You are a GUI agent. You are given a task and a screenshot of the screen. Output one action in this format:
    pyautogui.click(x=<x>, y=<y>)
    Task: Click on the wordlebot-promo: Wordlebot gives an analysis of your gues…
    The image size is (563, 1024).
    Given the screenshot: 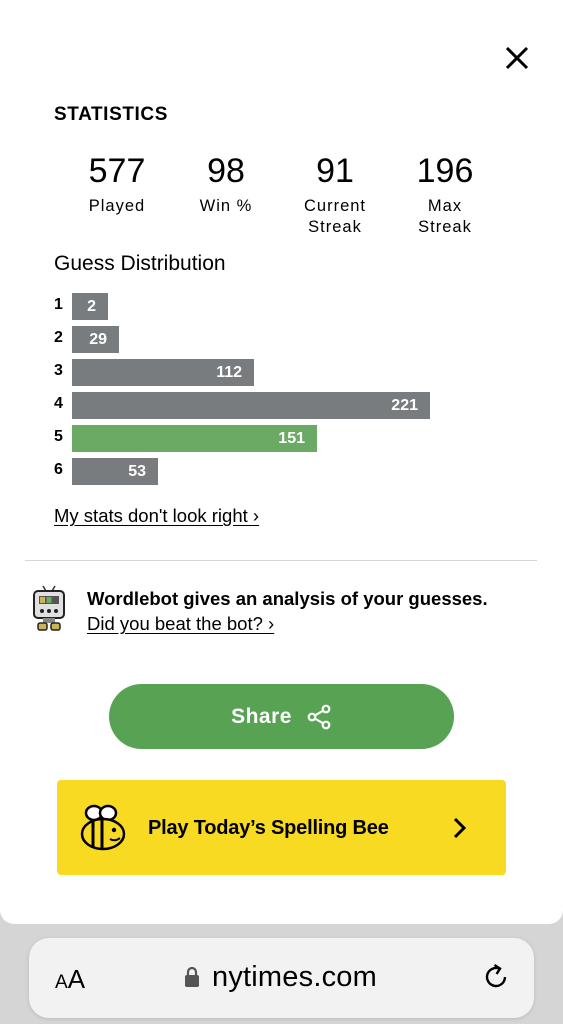 What is the action you would take?
    pyautogui.click(x=287, y=611)
    